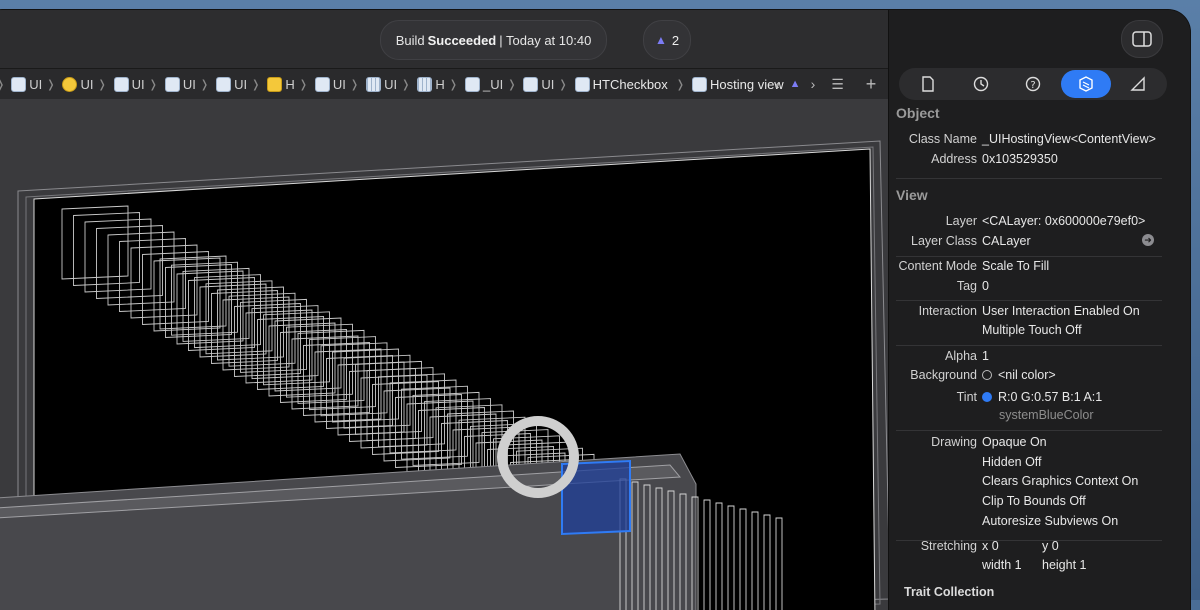  I want to click on label-content-mode: Content Mode, so click(937, 266).